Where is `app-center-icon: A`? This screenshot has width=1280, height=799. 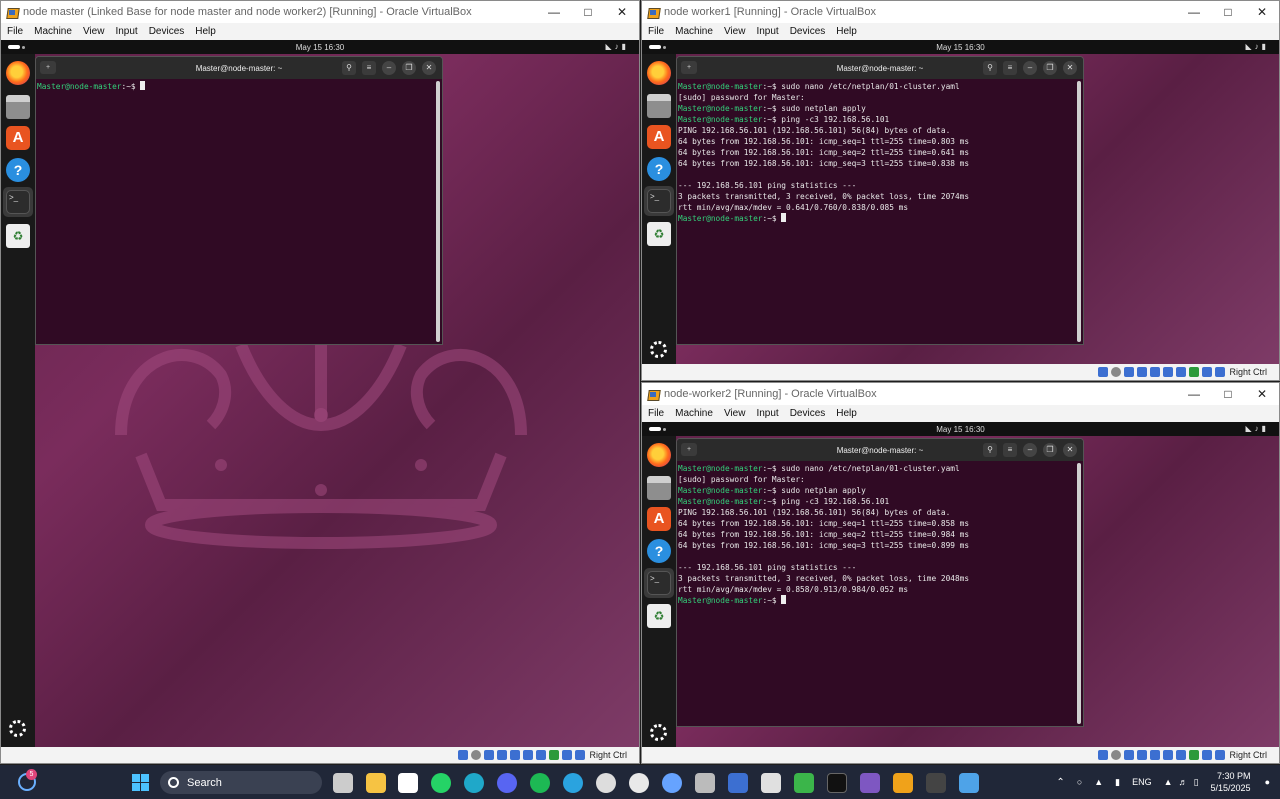
app-center-icon: A is located at coordinates (659, 519).